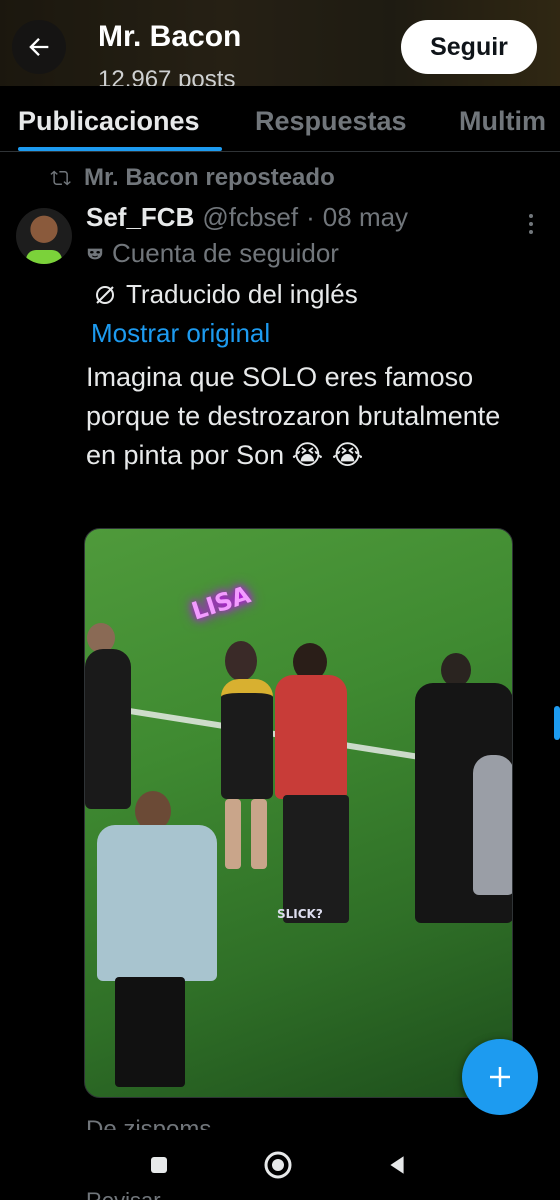 The image size is (560, 1200). I want to click on repost-label: Mr. Bacon reposteado, so click(209, 177).